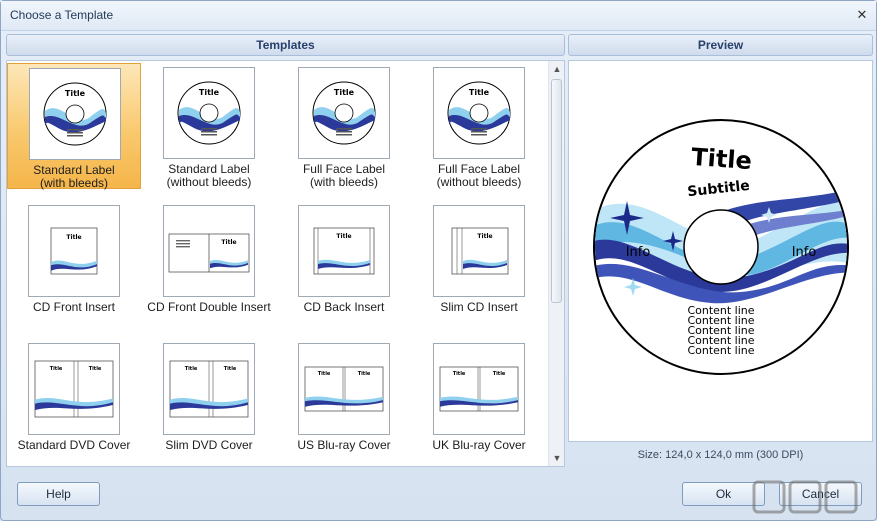 This screenshot has height=521, width=877. I want to click on template-tile: Title Title Standard DVD Cover, so click(74, 402).